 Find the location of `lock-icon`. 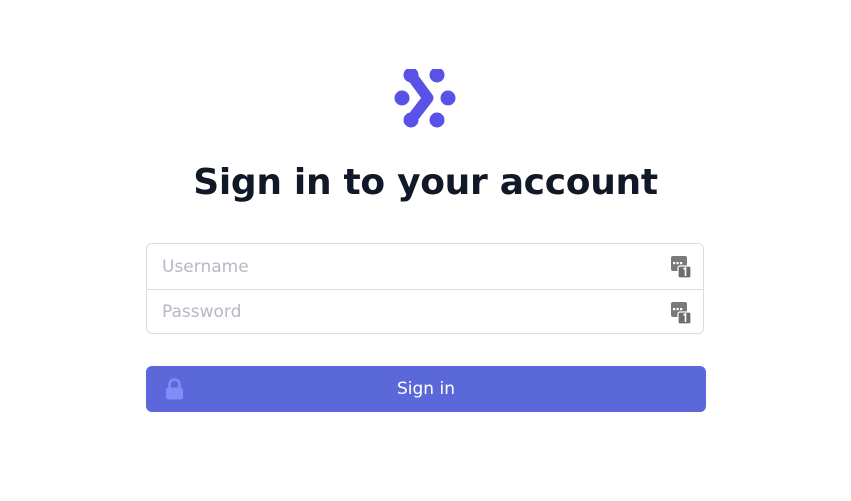

lock-icon is located at coordinates (174, 389).